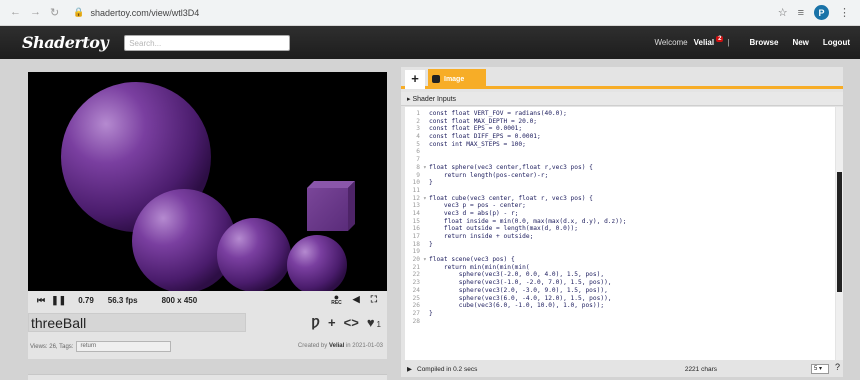 The height and width of the screenshot is (380, 860). Describe the element at coordinates (477, 206) in the screenshot. I see `code-text: vec3 p = pos - center;` at that location.